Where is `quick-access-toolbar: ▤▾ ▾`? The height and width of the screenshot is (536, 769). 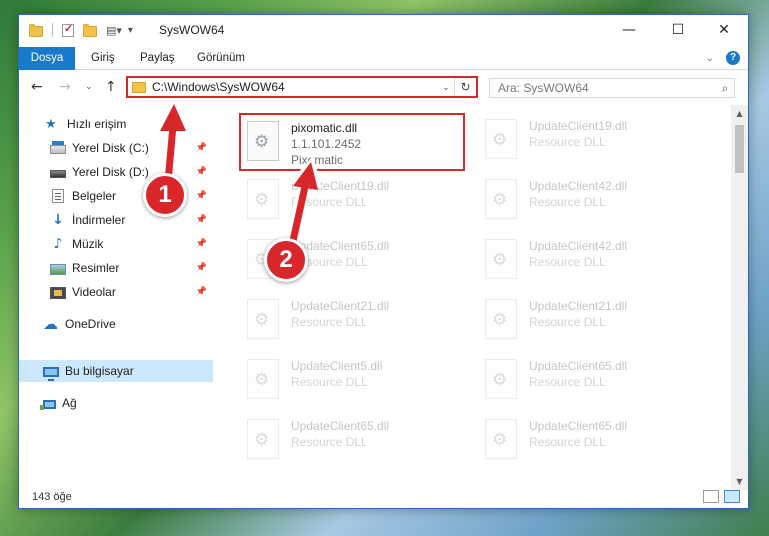 quick-access-toolbar: ▤▾ ▾ is located at coordinates (81, 29).